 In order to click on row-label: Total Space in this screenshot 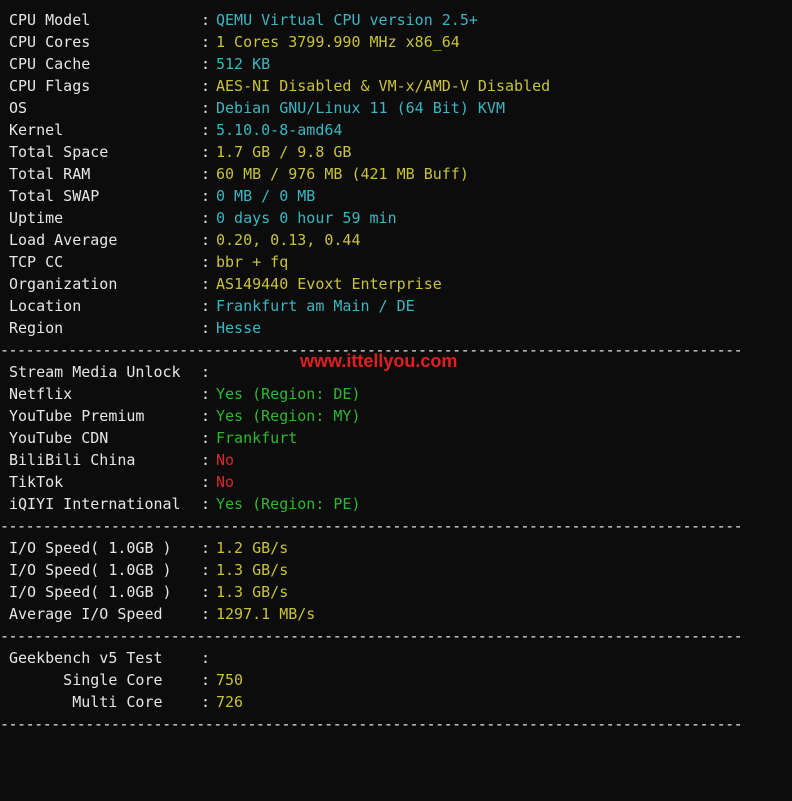, I will do `click(59, 152)`.